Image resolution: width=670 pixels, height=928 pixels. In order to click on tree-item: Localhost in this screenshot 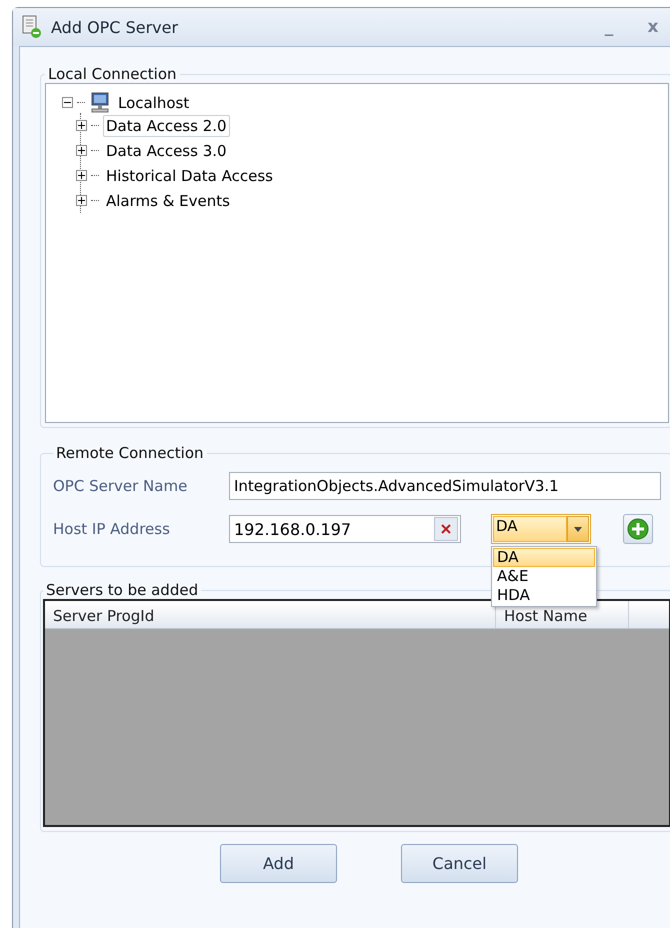, I will do `click(153, 103)`.